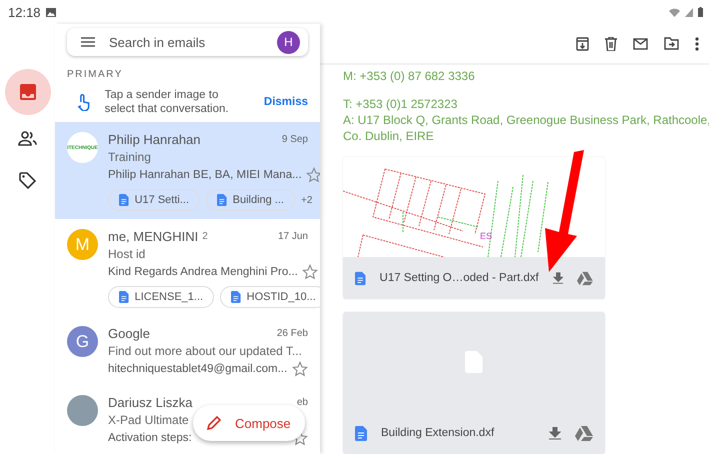  Describe the element at coordinates (88, 42) in the screenshot. I see `menu-icon` at that location.